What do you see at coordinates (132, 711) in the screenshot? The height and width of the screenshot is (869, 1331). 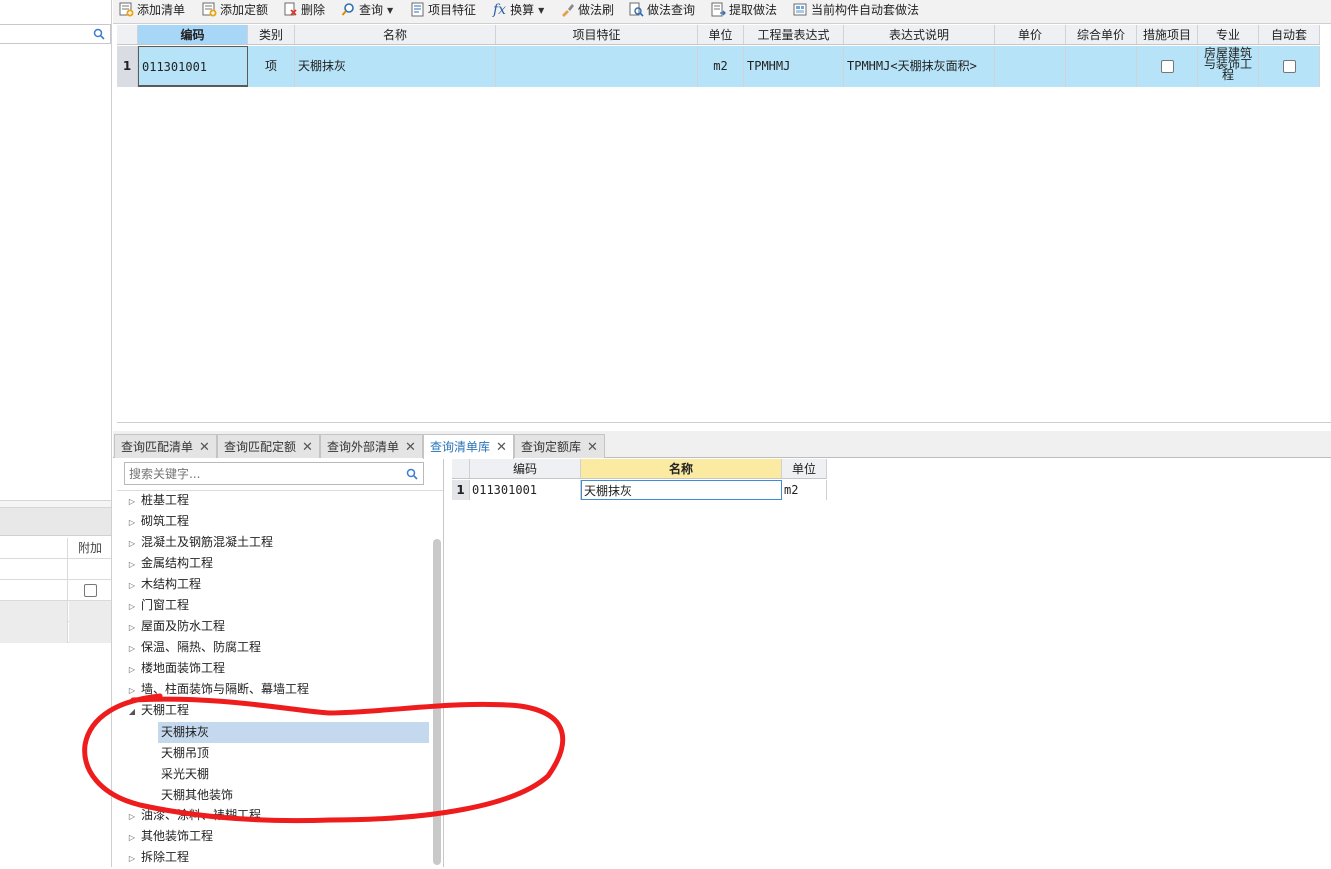 I see `collapse-arrow-icon: ◢` at bounding box center [132, 711].